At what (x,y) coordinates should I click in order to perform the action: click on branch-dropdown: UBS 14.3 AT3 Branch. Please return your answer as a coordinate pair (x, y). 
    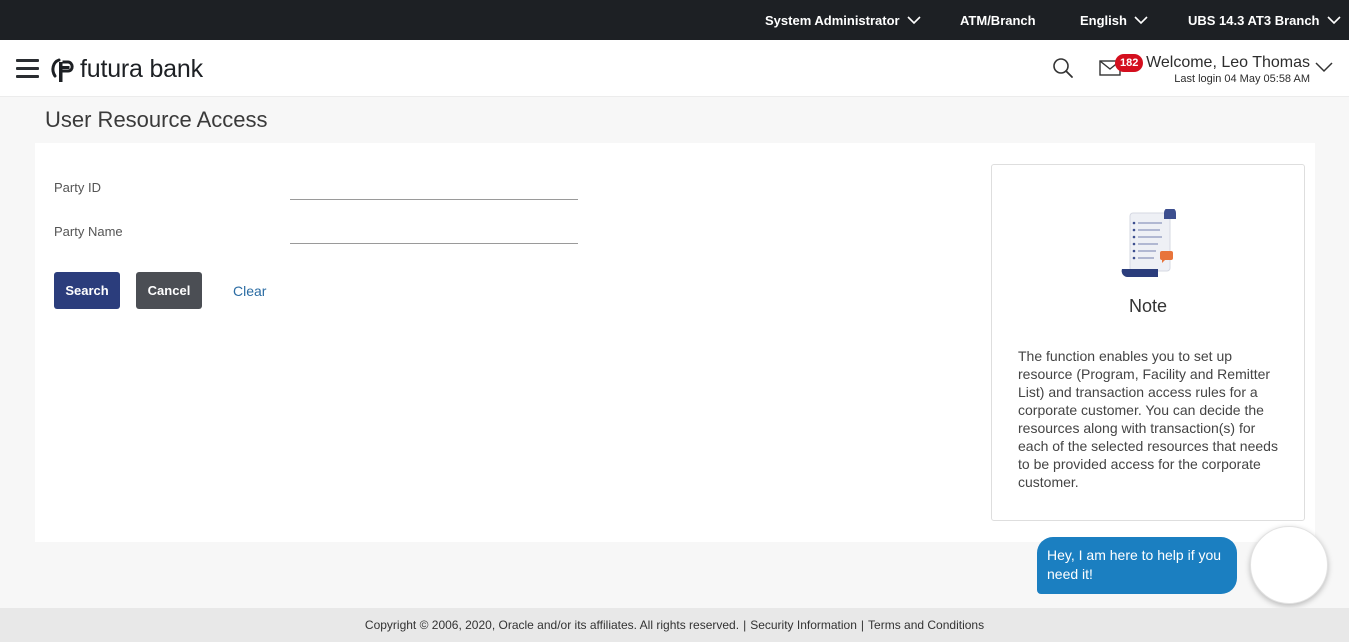
    Looking at the image, I should click on (1264, 20).